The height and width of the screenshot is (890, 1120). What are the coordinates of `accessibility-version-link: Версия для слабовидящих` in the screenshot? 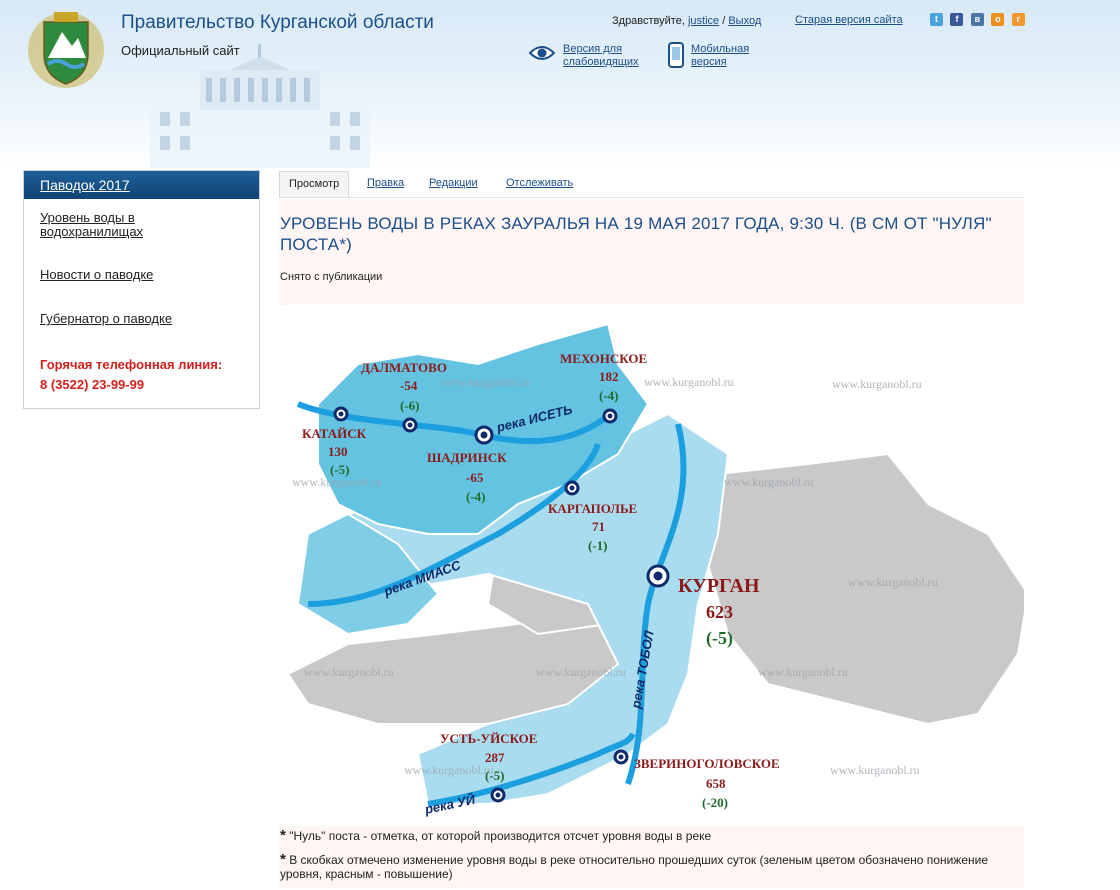 It's located at (606, 56).